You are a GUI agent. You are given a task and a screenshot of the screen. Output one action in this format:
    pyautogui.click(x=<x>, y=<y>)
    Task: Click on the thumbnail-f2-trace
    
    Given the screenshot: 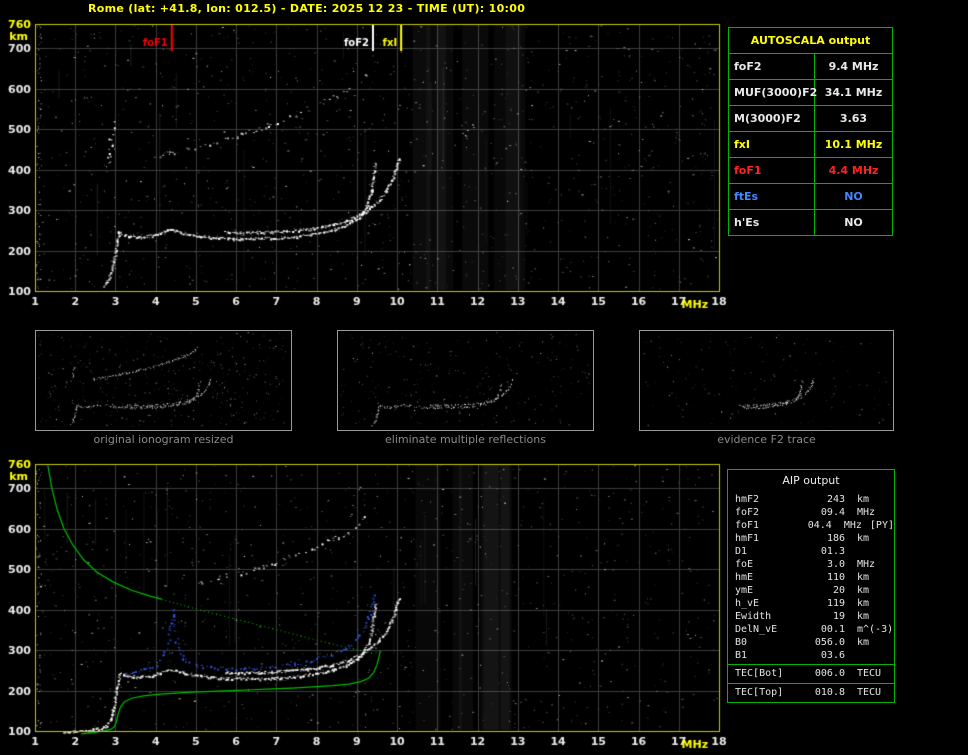 What is the action you would take?
    pyautogui.click(x=766, y=380)
    